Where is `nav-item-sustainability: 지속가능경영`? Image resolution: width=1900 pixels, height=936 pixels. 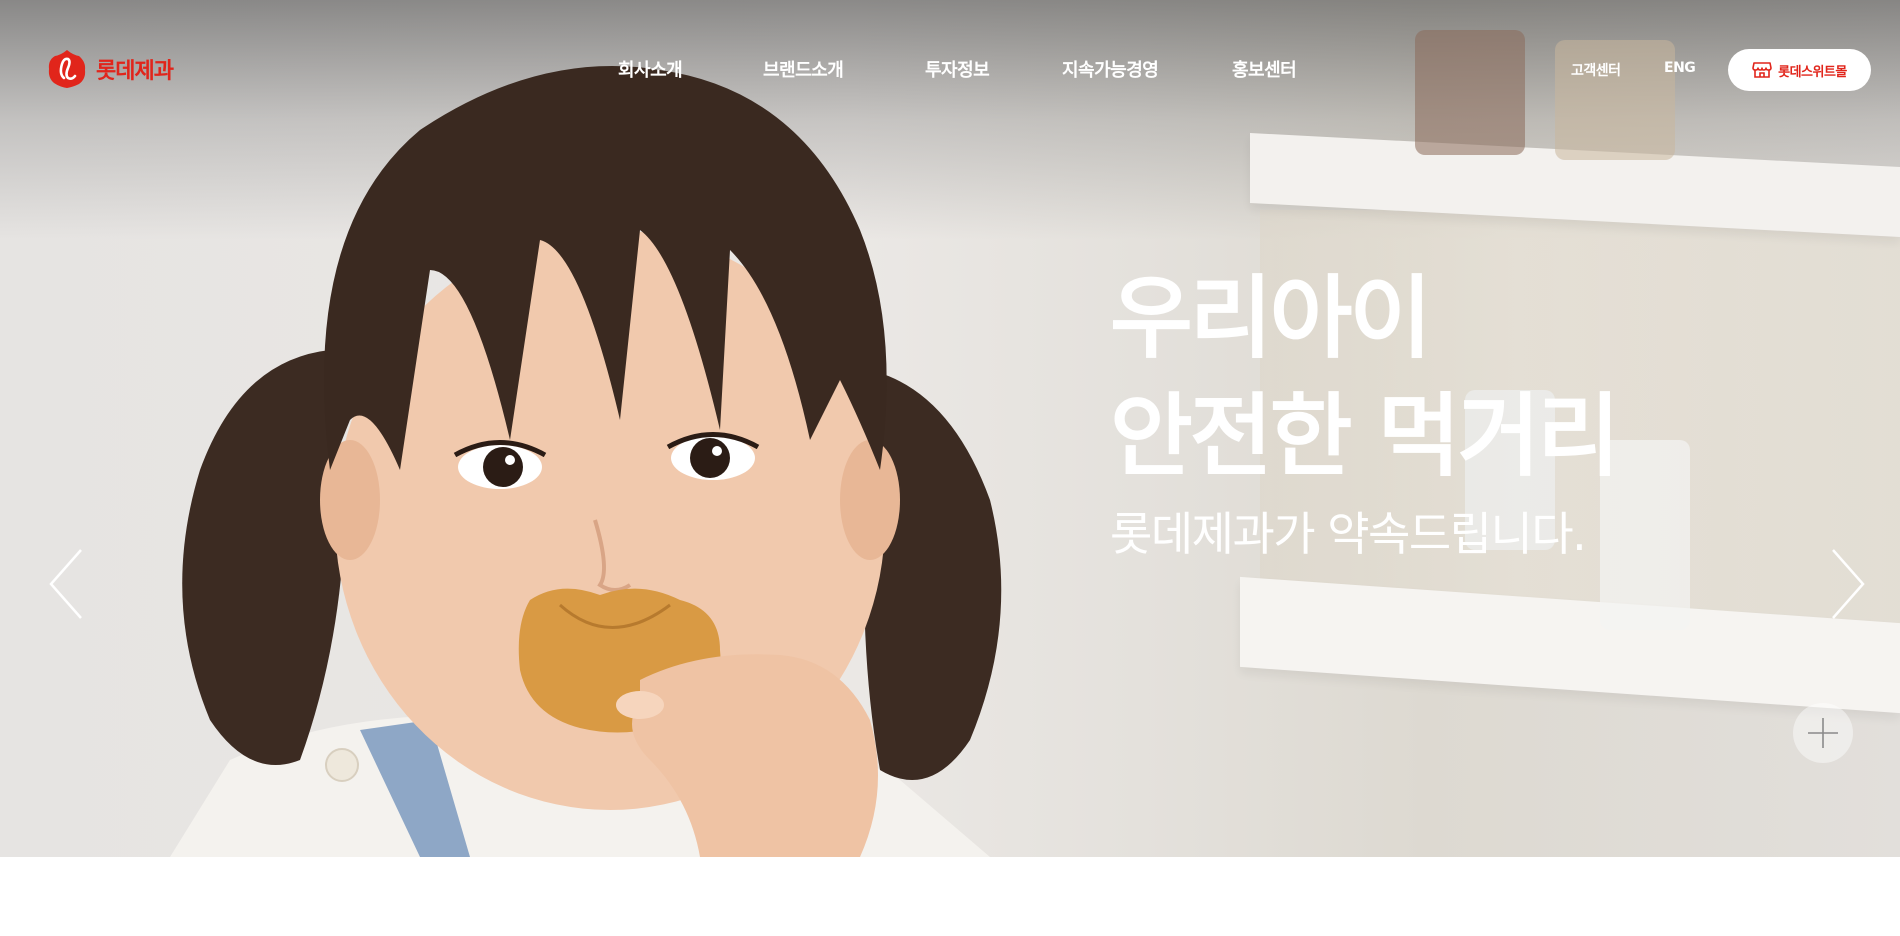
nav-item-sustainability: 지속가능경영 is located at coordinates (1110, 69).